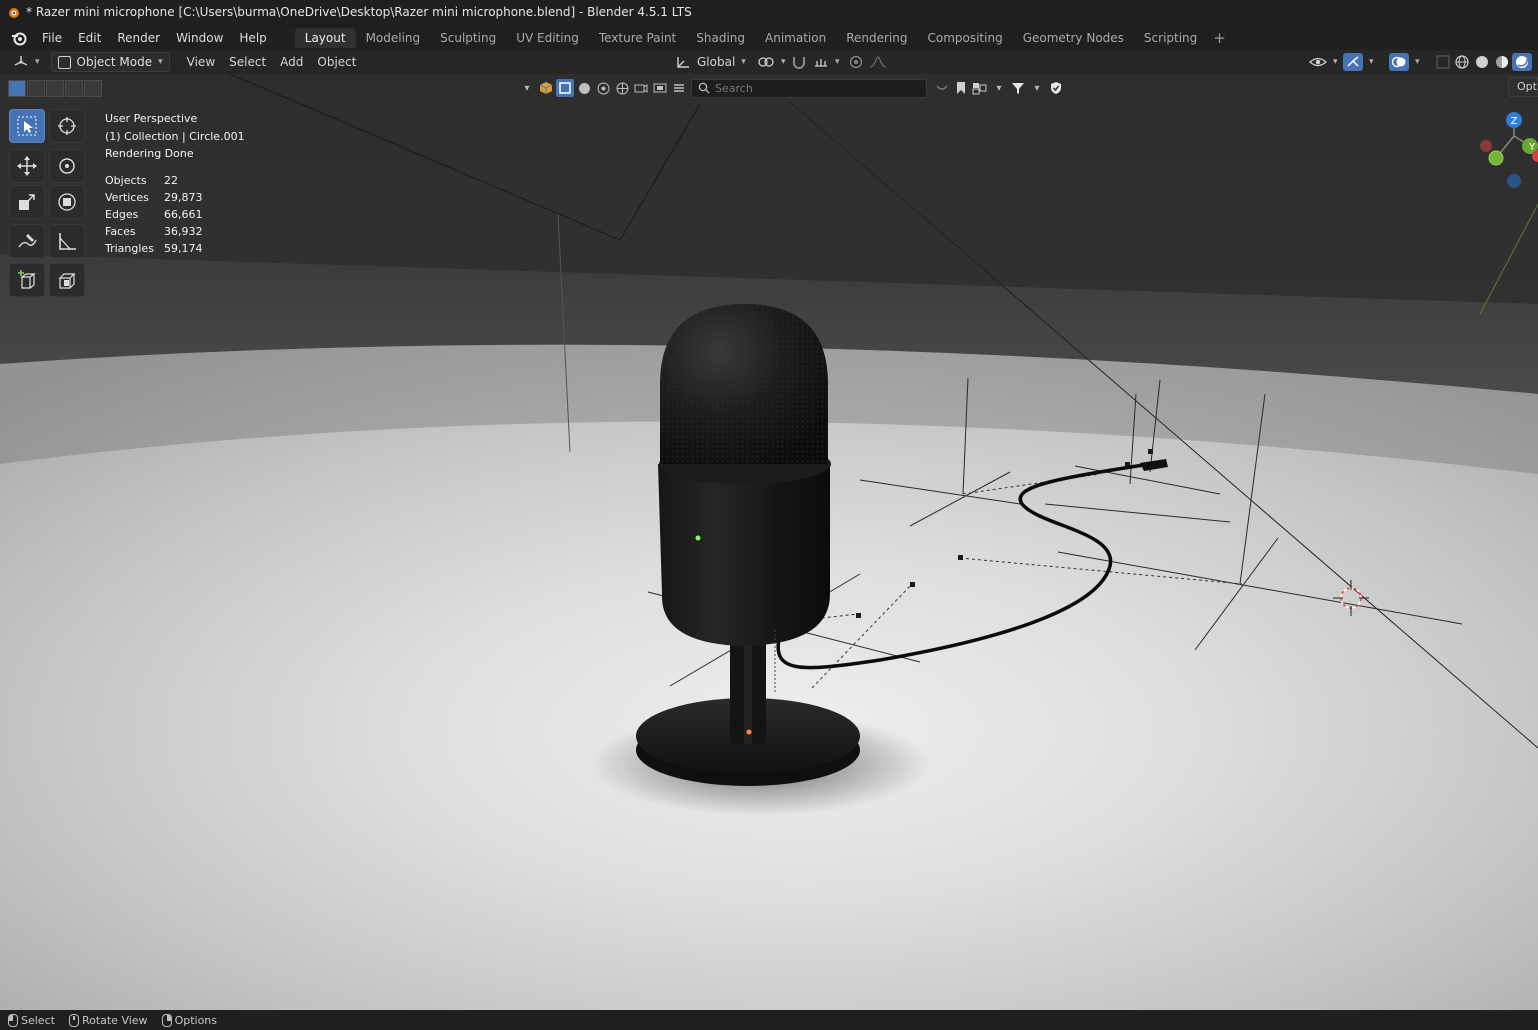 The height and width of the screenshot is (1030, 1538). I want to click on status-select-hint: Select, so click(31, 1020).